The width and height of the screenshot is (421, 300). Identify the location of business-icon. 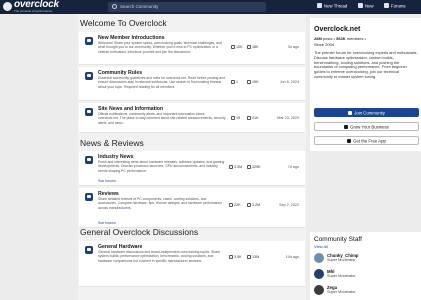
(346, 126).